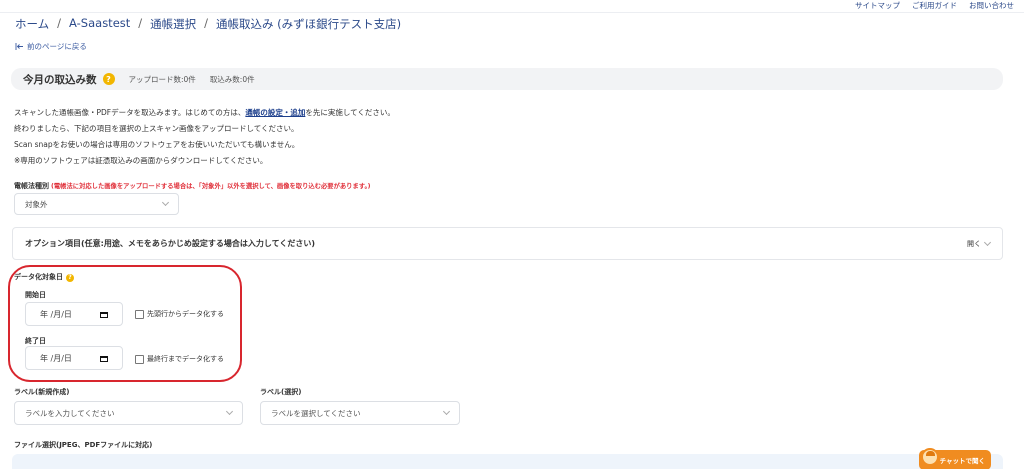 This screenshot has width=1024, height=469. What do you see at coordinates (19, 46) in the screenshot?
I see `back-arrow-icon` at bounding box center [19, 46].